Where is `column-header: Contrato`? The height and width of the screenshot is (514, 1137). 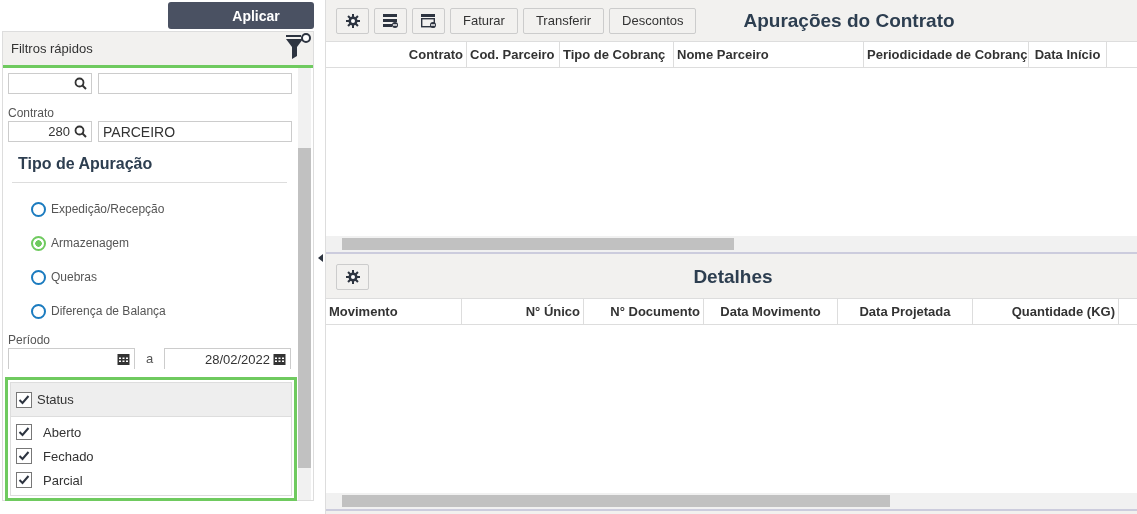 column-header: Contrato is located at coordinates (396, 54).